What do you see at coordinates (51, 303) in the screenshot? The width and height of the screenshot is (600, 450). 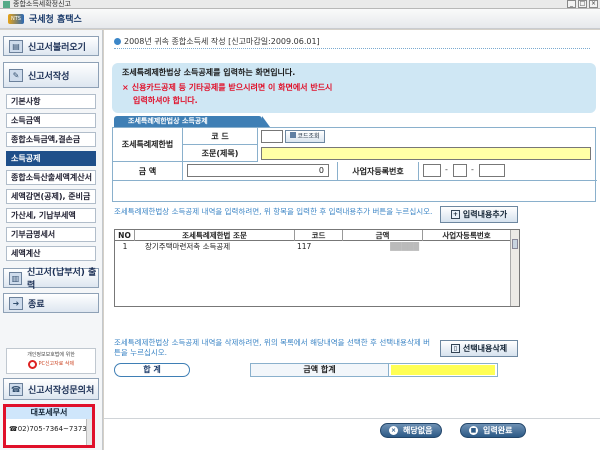 I see `sidebar-section-exit: ➜ 종료` at bounding box center [51, 303].